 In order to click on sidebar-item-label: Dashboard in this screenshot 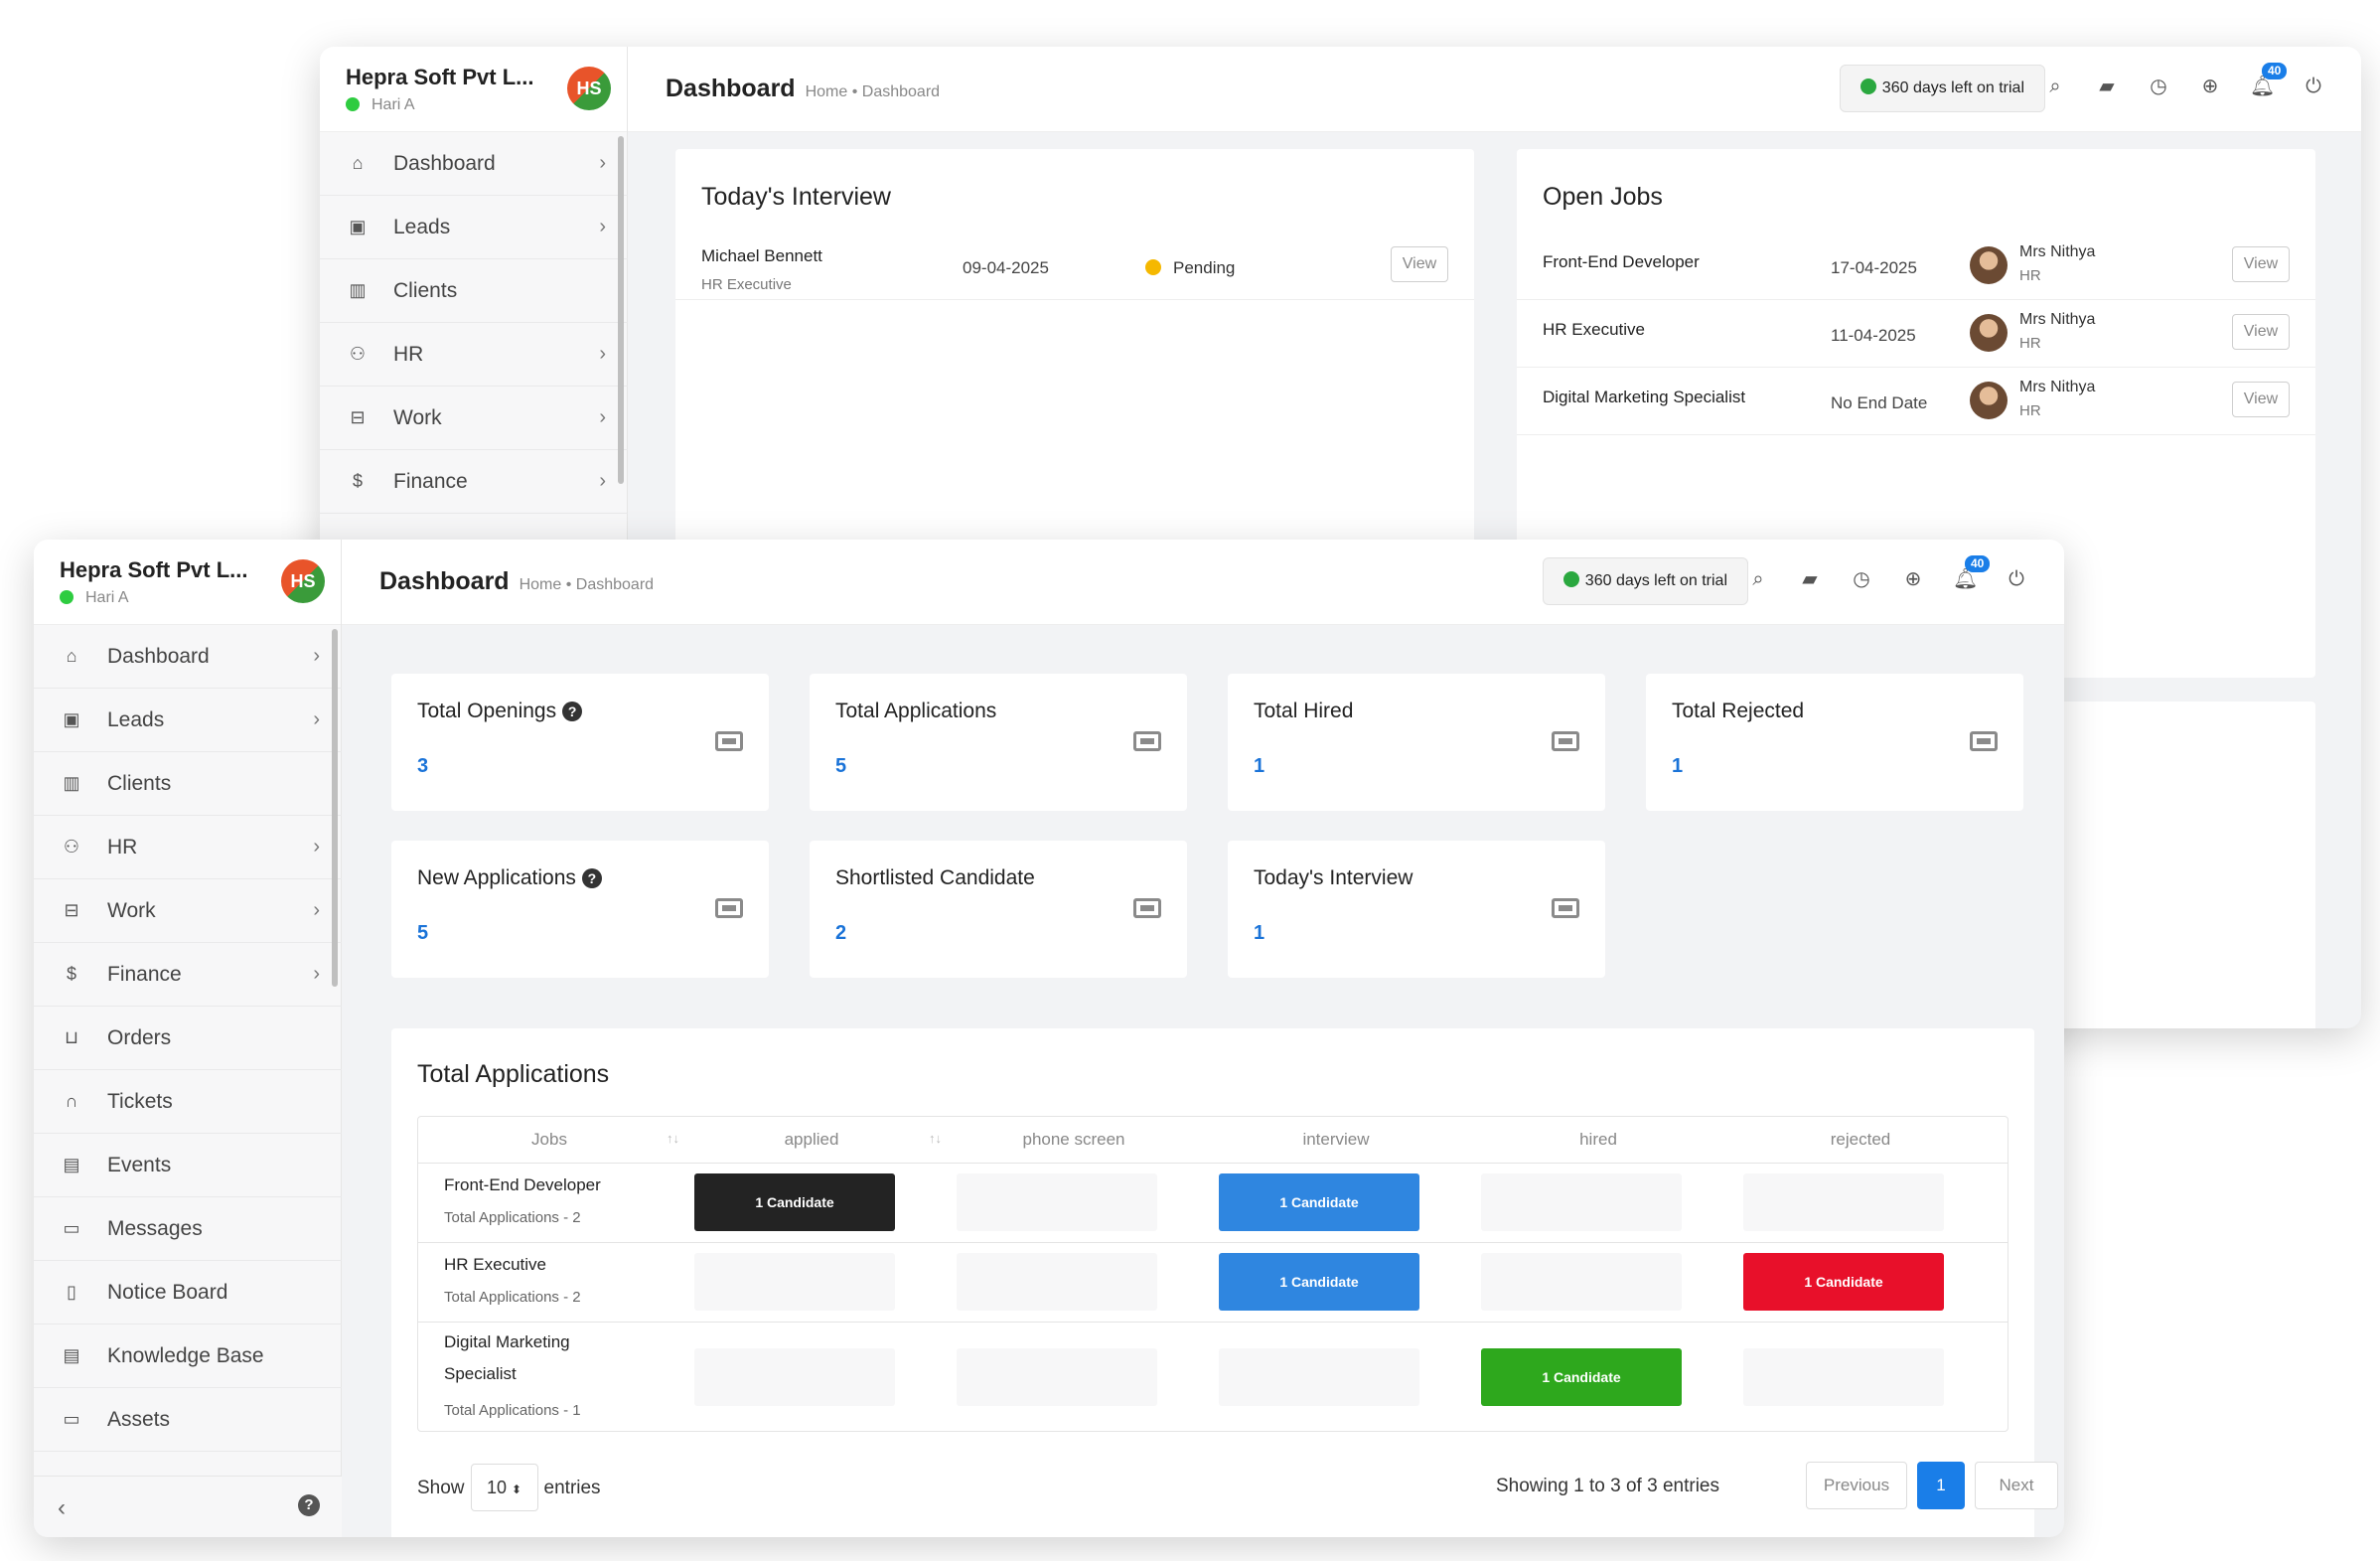, I will do `click(444, 163)`.